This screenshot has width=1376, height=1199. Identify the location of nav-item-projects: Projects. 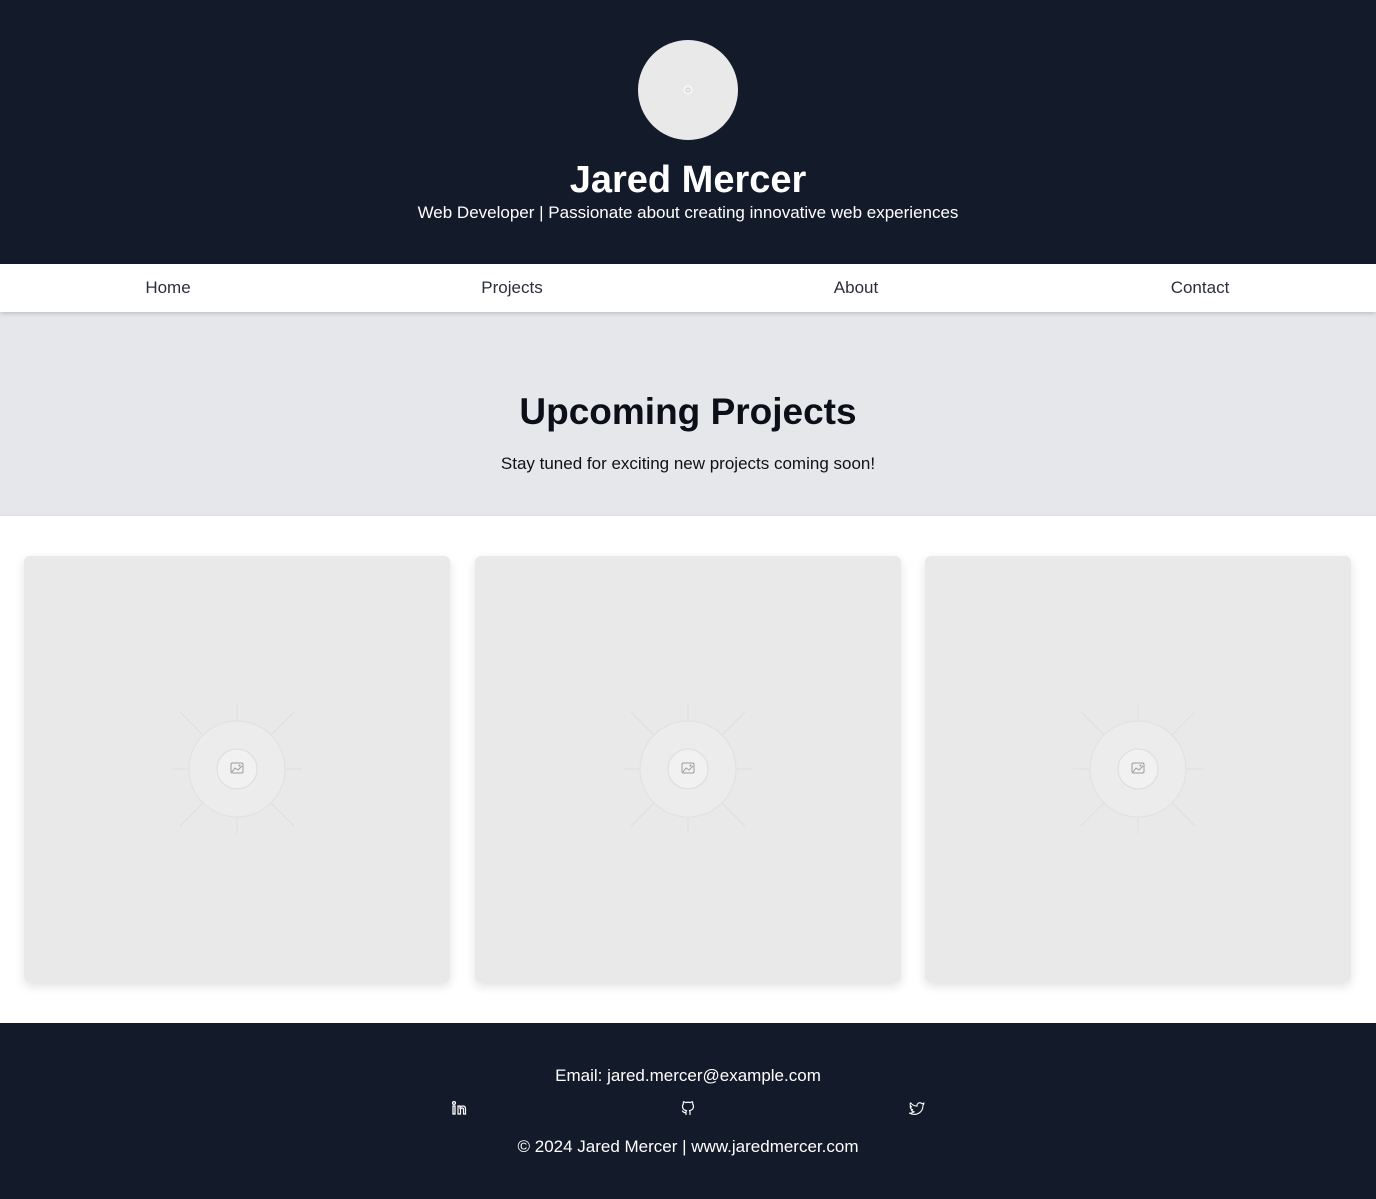
(512, 288).